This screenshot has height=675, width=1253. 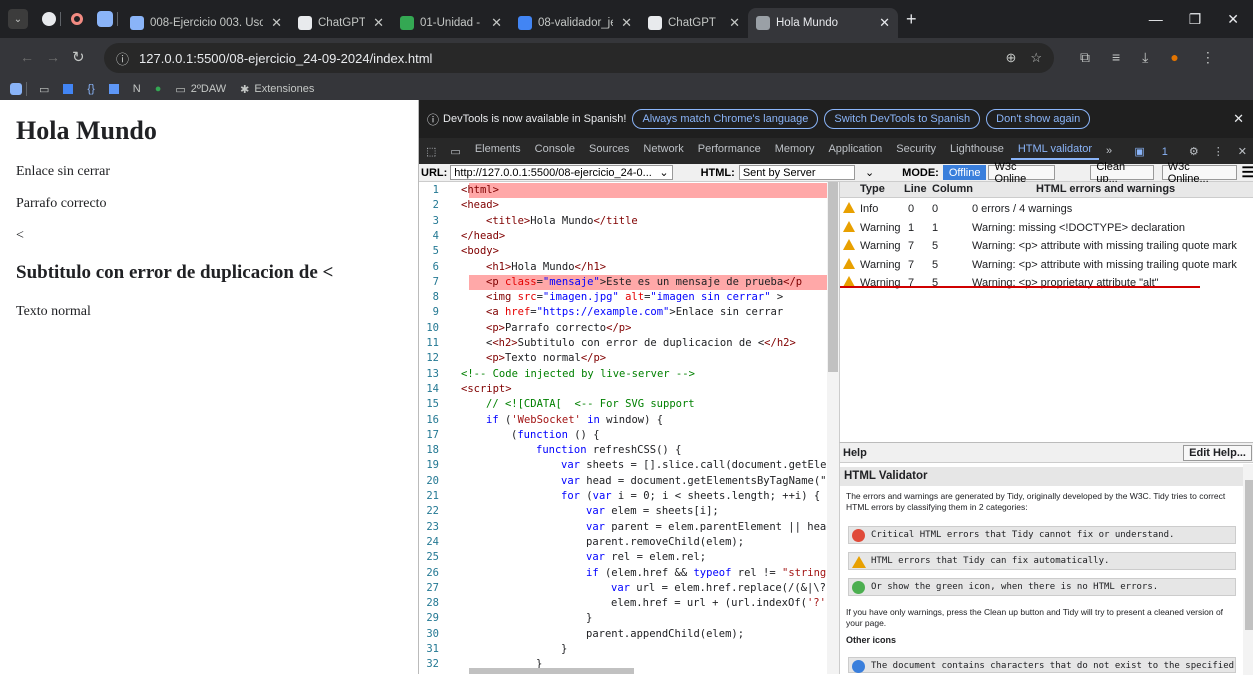 I want to click on devtools-tab: Application, so click(x=855, y=151).